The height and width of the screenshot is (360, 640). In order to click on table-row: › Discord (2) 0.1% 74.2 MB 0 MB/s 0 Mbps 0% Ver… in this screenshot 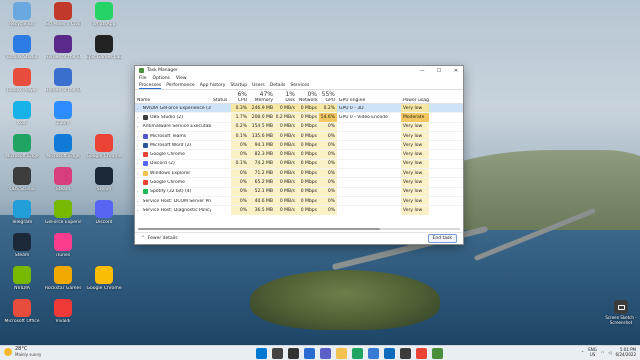, I will do `click(299, 164)`.